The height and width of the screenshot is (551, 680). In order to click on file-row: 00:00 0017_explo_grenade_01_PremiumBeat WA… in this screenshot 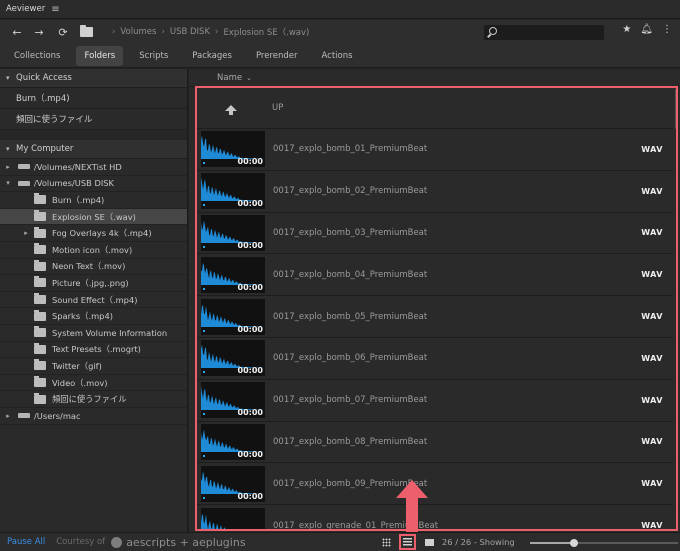, I will do `click(435, 518)`.